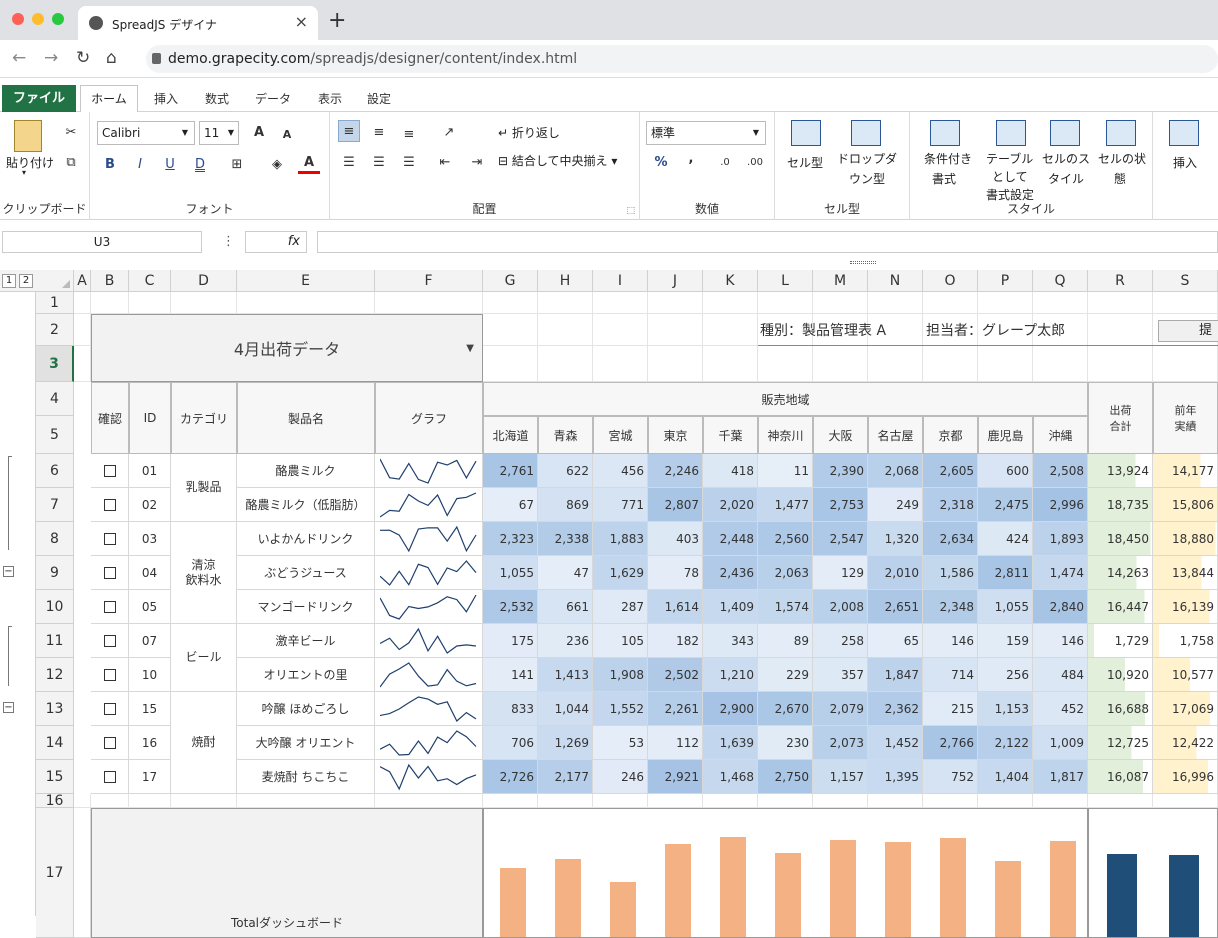 The height and width of the screenshot is (938, 1218). Describe the element at coordinates (1120, 471) in the screenshot. I see `total-cell: 13,924` at that location.